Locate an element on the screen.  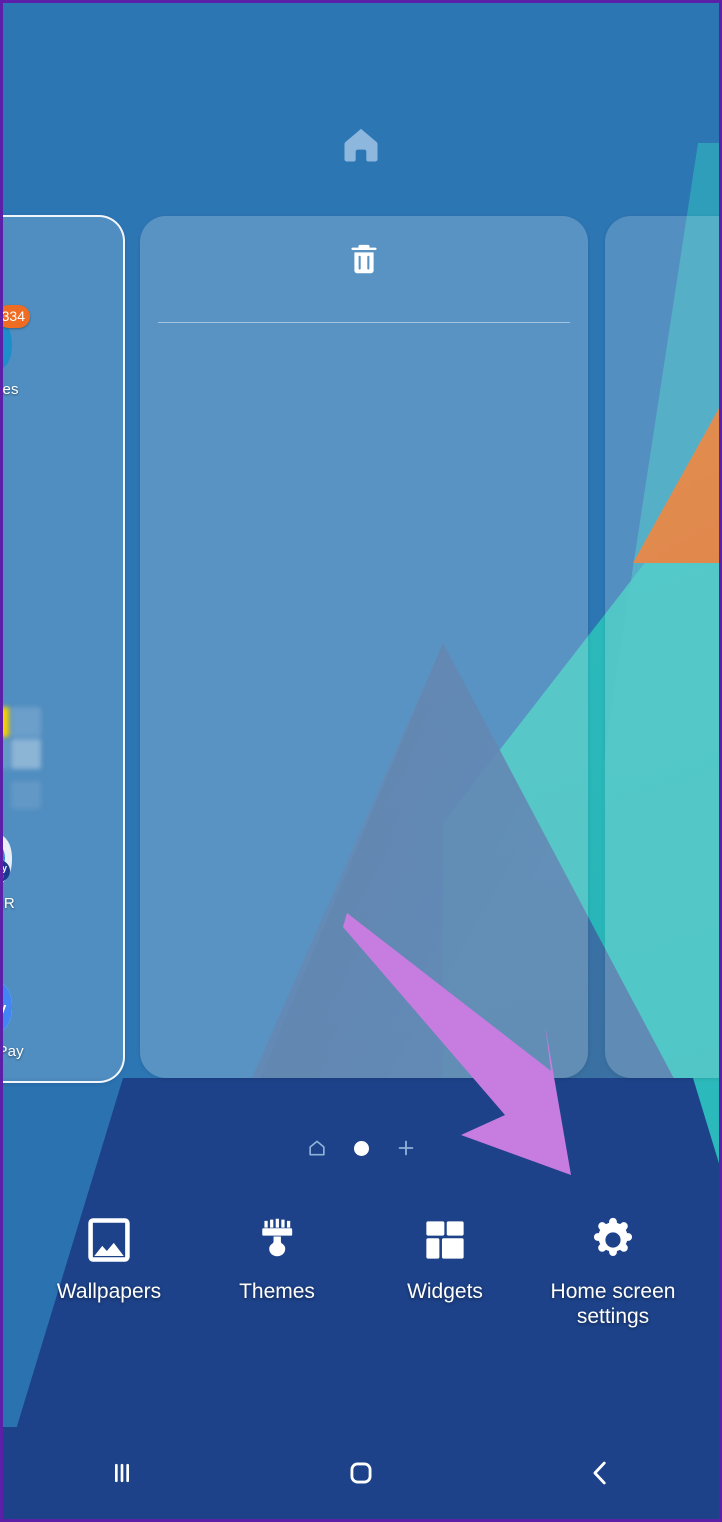
app-label-scan-qr: Scan QR is located at coordinates (9, 903).